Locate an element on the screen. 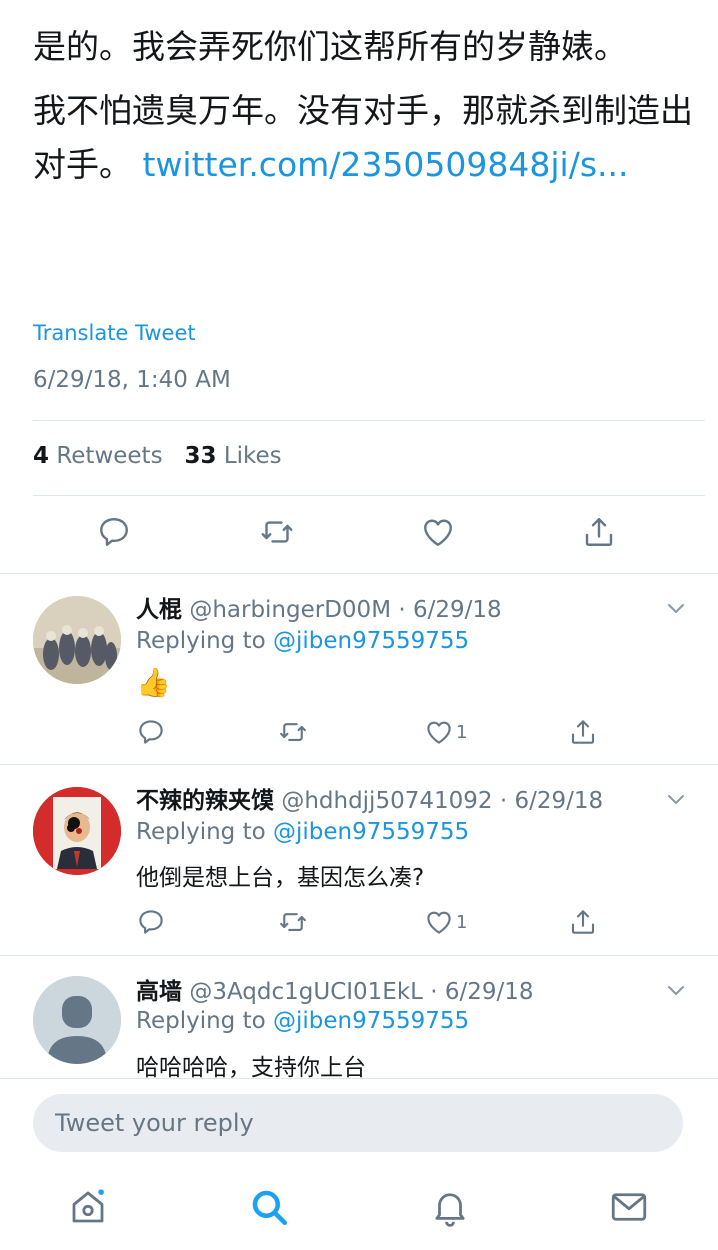 Image resolution: width=718 pixels, height=1250 pixels. display-name: 不辣的辣夹馍 is located at coordinates (205, 801).